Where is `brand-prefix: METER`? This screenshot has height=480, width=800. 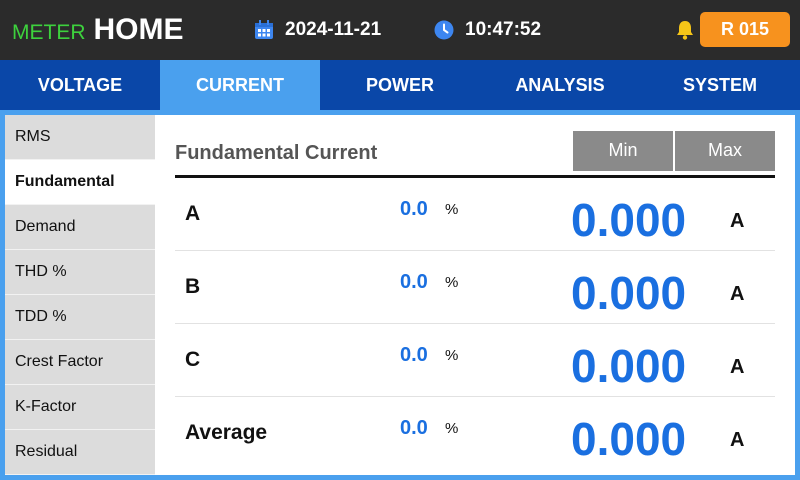
brand-prefix: METER is located at coordinates (49, 32).